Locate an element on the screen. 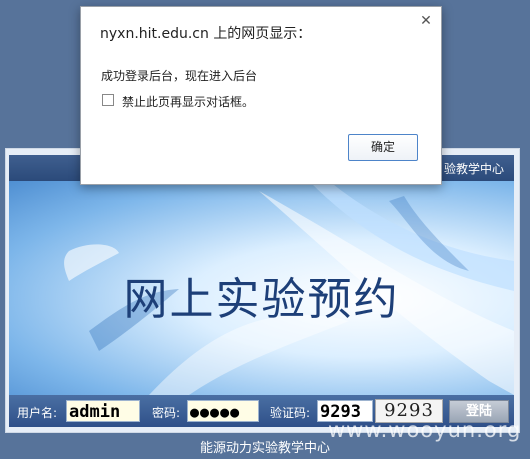 The width and height of the screenshot is (530, 459). dialog-message: 成功登录后台，现在进入后台 is located at coordinates (179, 76).